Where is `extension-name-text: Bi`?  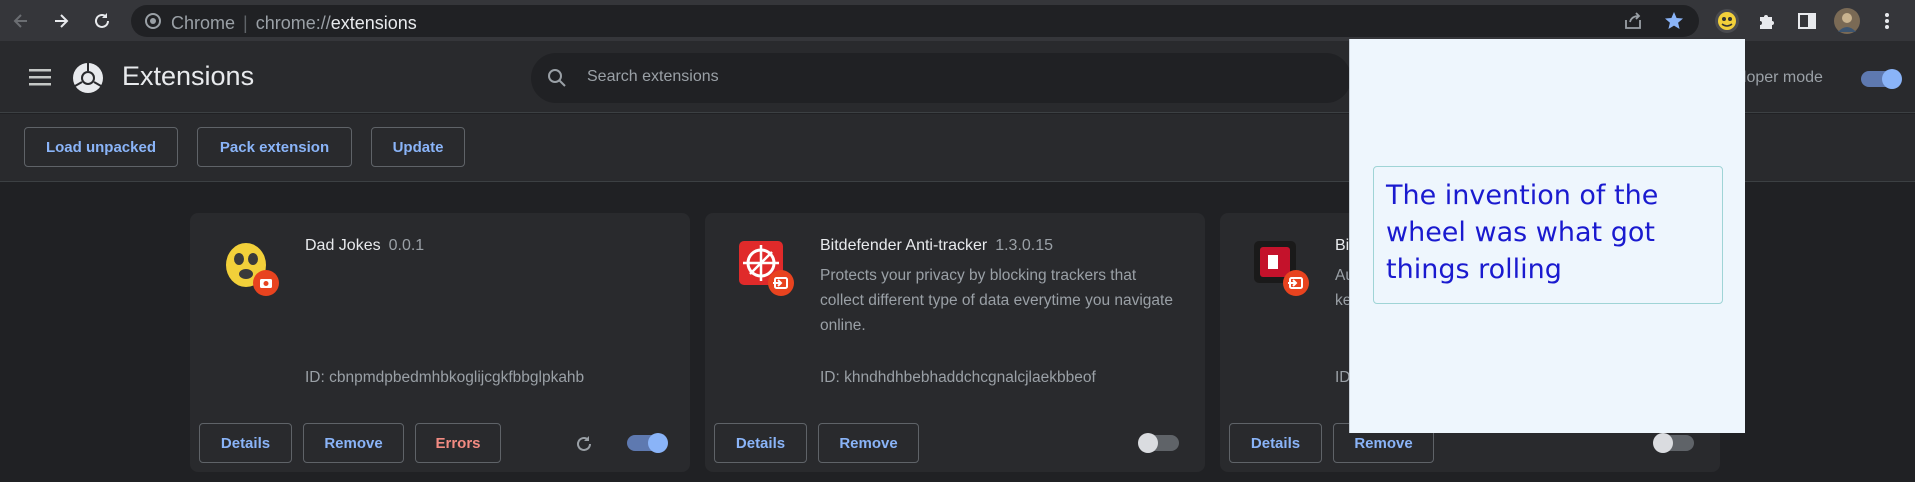 extension-name-text: Bi is located at coordinates (1342, 245).